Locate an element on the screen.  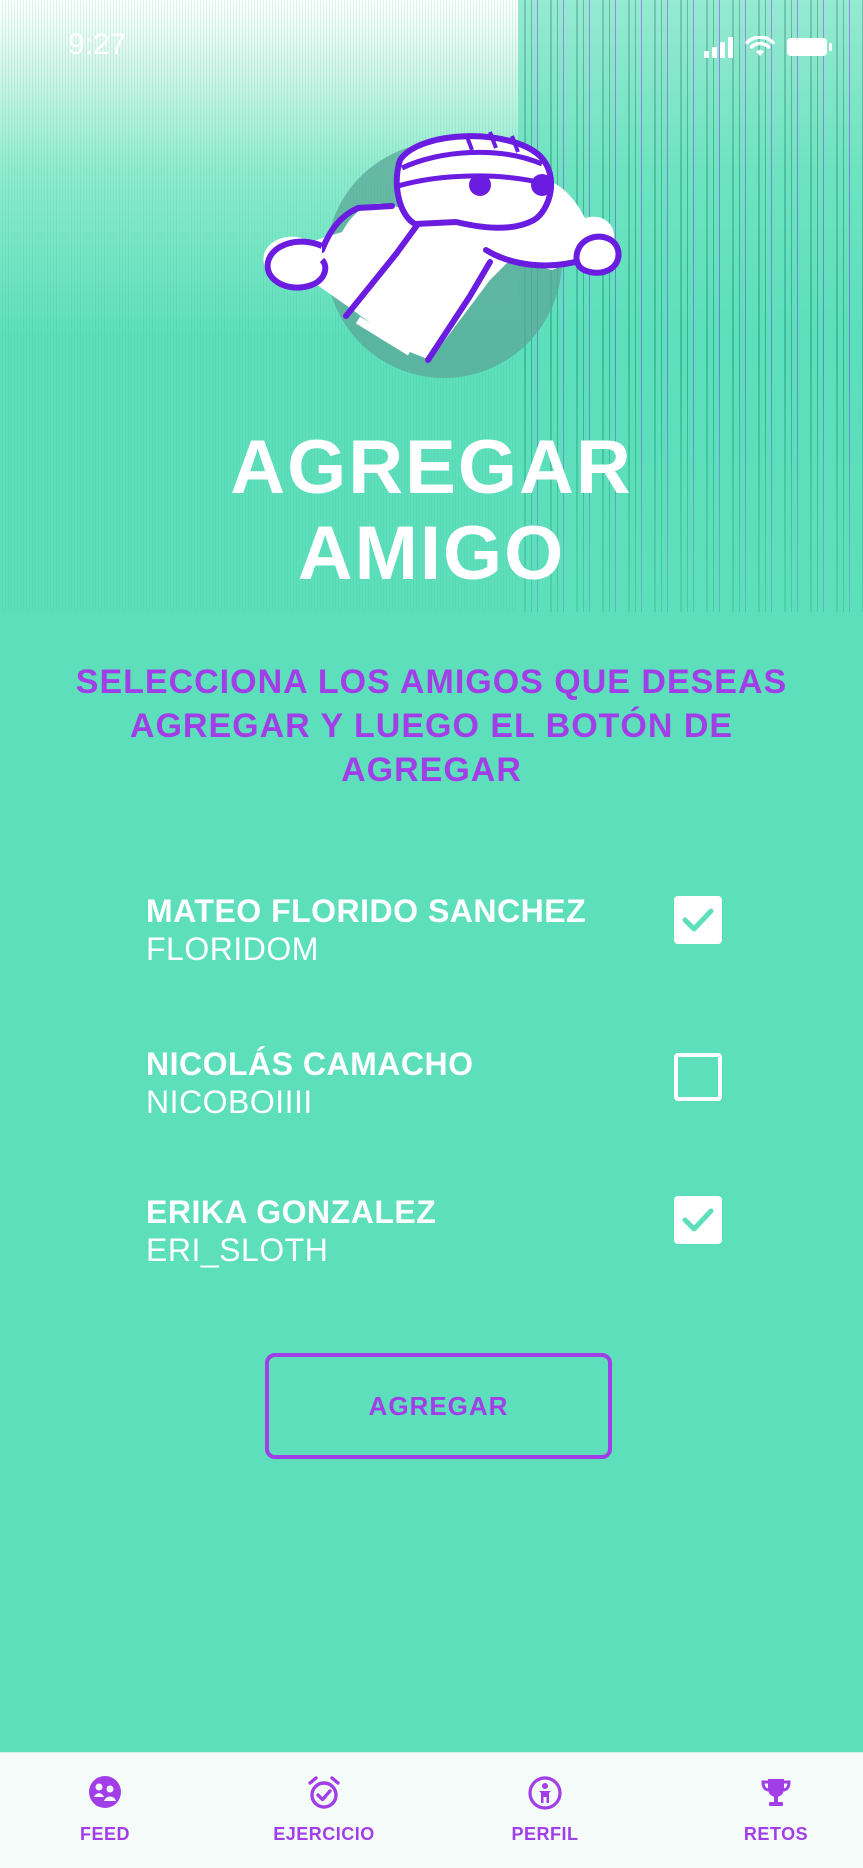
add-friends-button: AGREGAR is located at coordinates (438, 1406).